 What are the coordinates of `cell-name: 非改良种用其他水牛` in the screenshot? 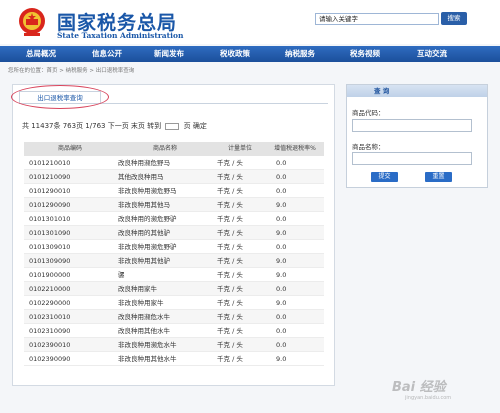 It's located at (147, 359).